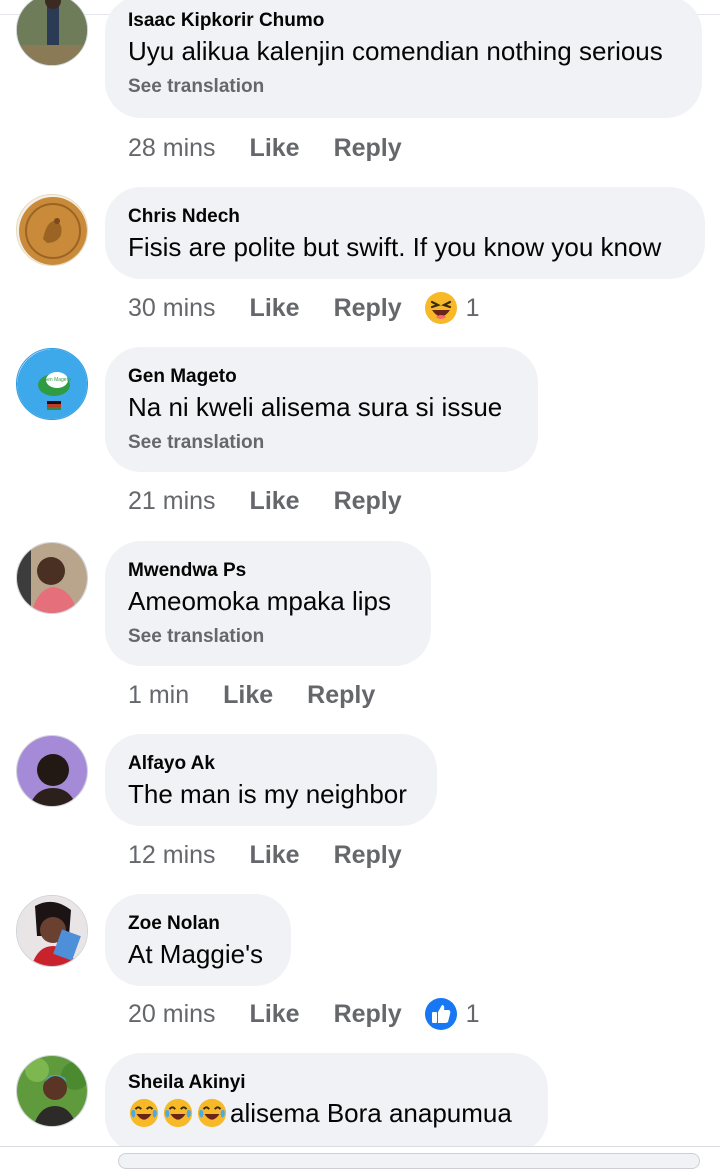 The image size is (720, 1169). What do you see at coordinates (172, 148) in the screenshot?
I see `comment-time: 28 mins` at bounding box center [172, 148].